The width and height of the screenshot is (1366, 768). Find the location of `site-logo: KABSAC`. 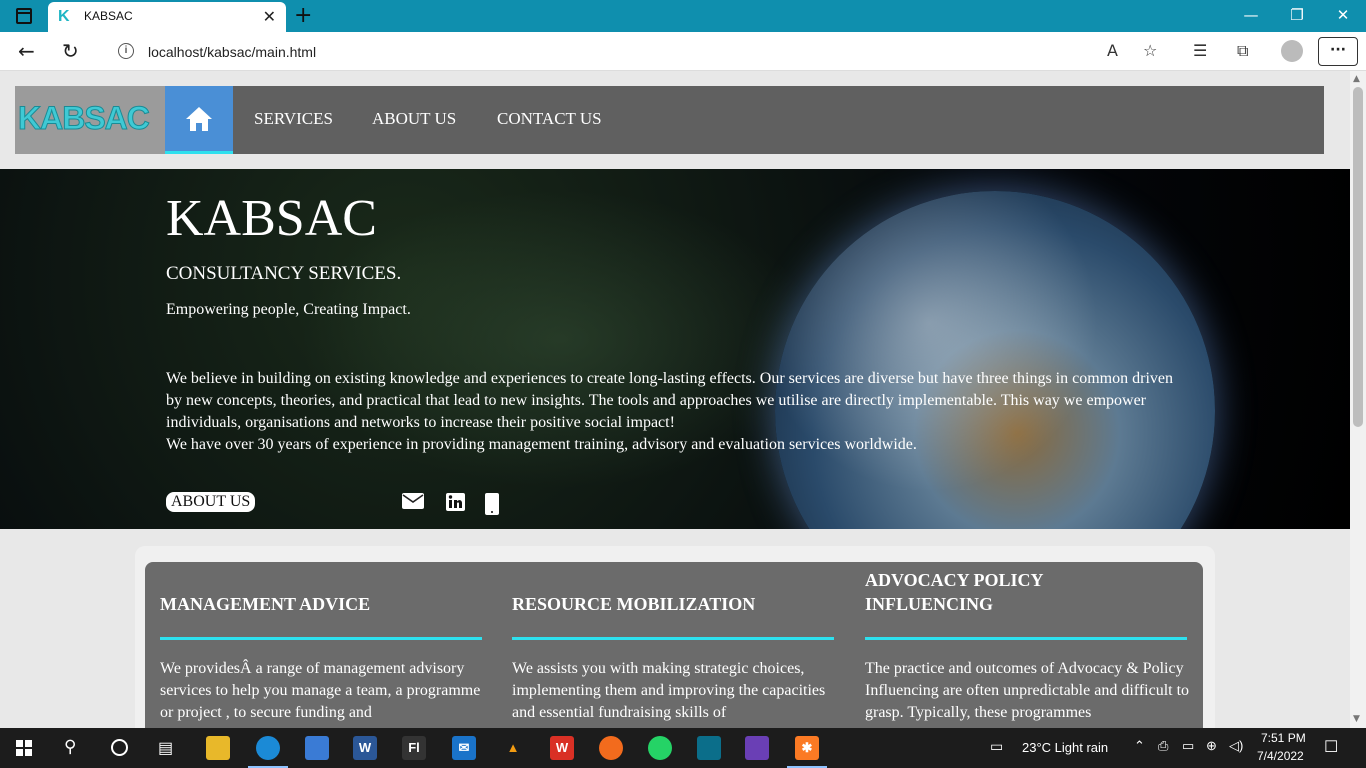

site-logo: KABSAC is located at coordinates (90, 120).